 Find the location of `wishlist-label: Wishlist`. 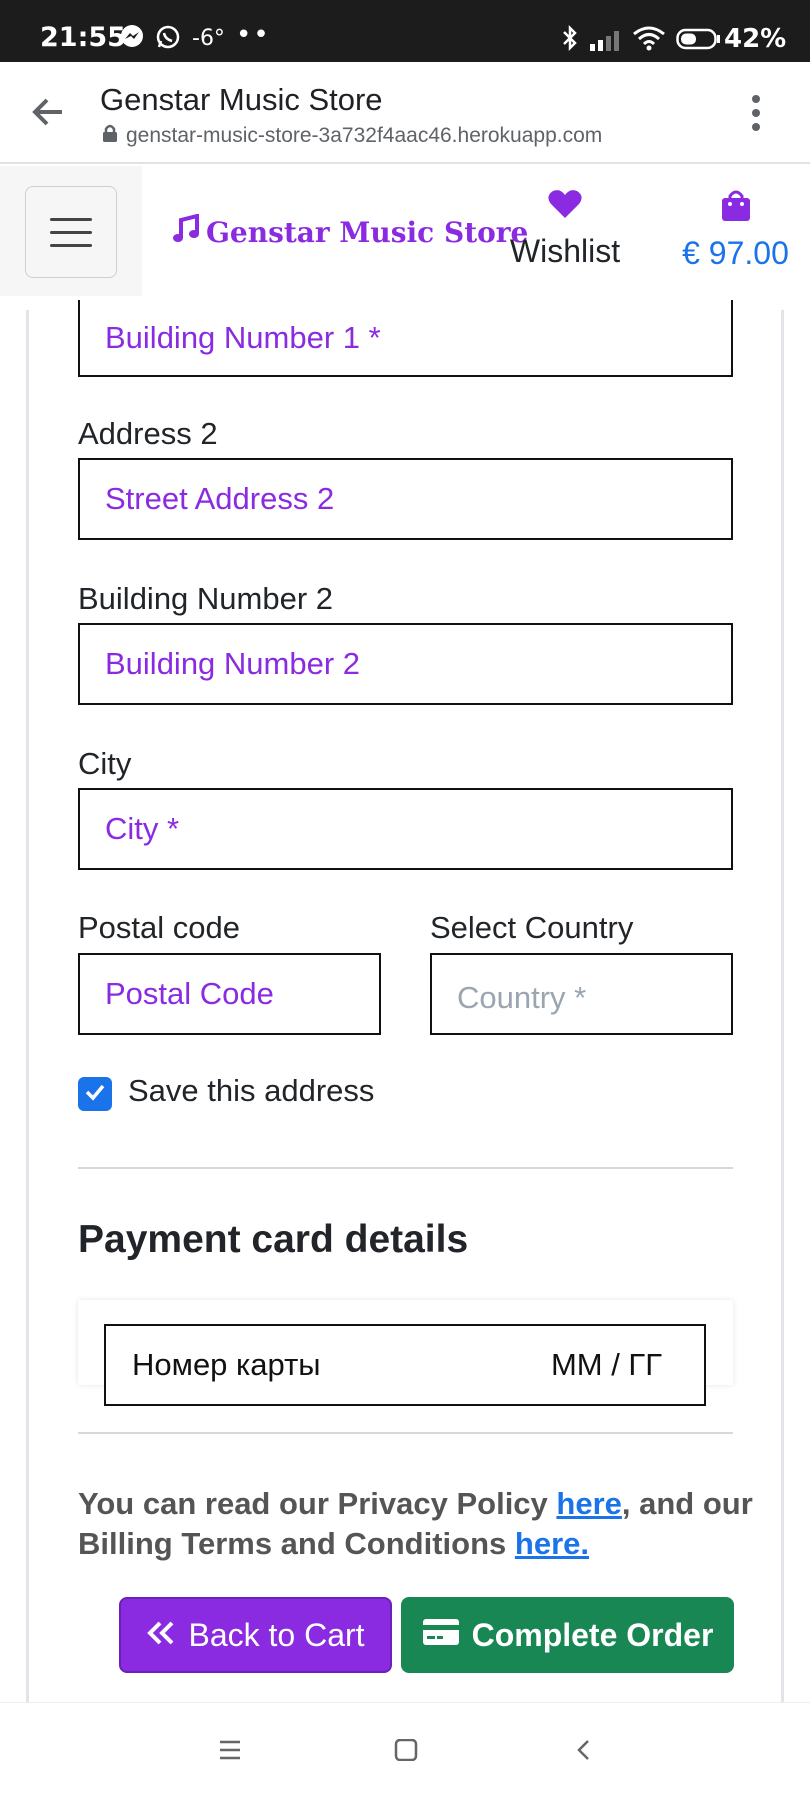

wishlist-label: Wishlist is located at coordinates (565, 251).